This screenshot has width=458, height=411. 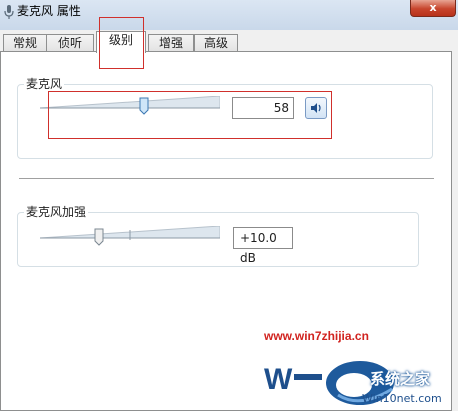 I want to click on boost-slider-thumb, so click(x=99, y=237).